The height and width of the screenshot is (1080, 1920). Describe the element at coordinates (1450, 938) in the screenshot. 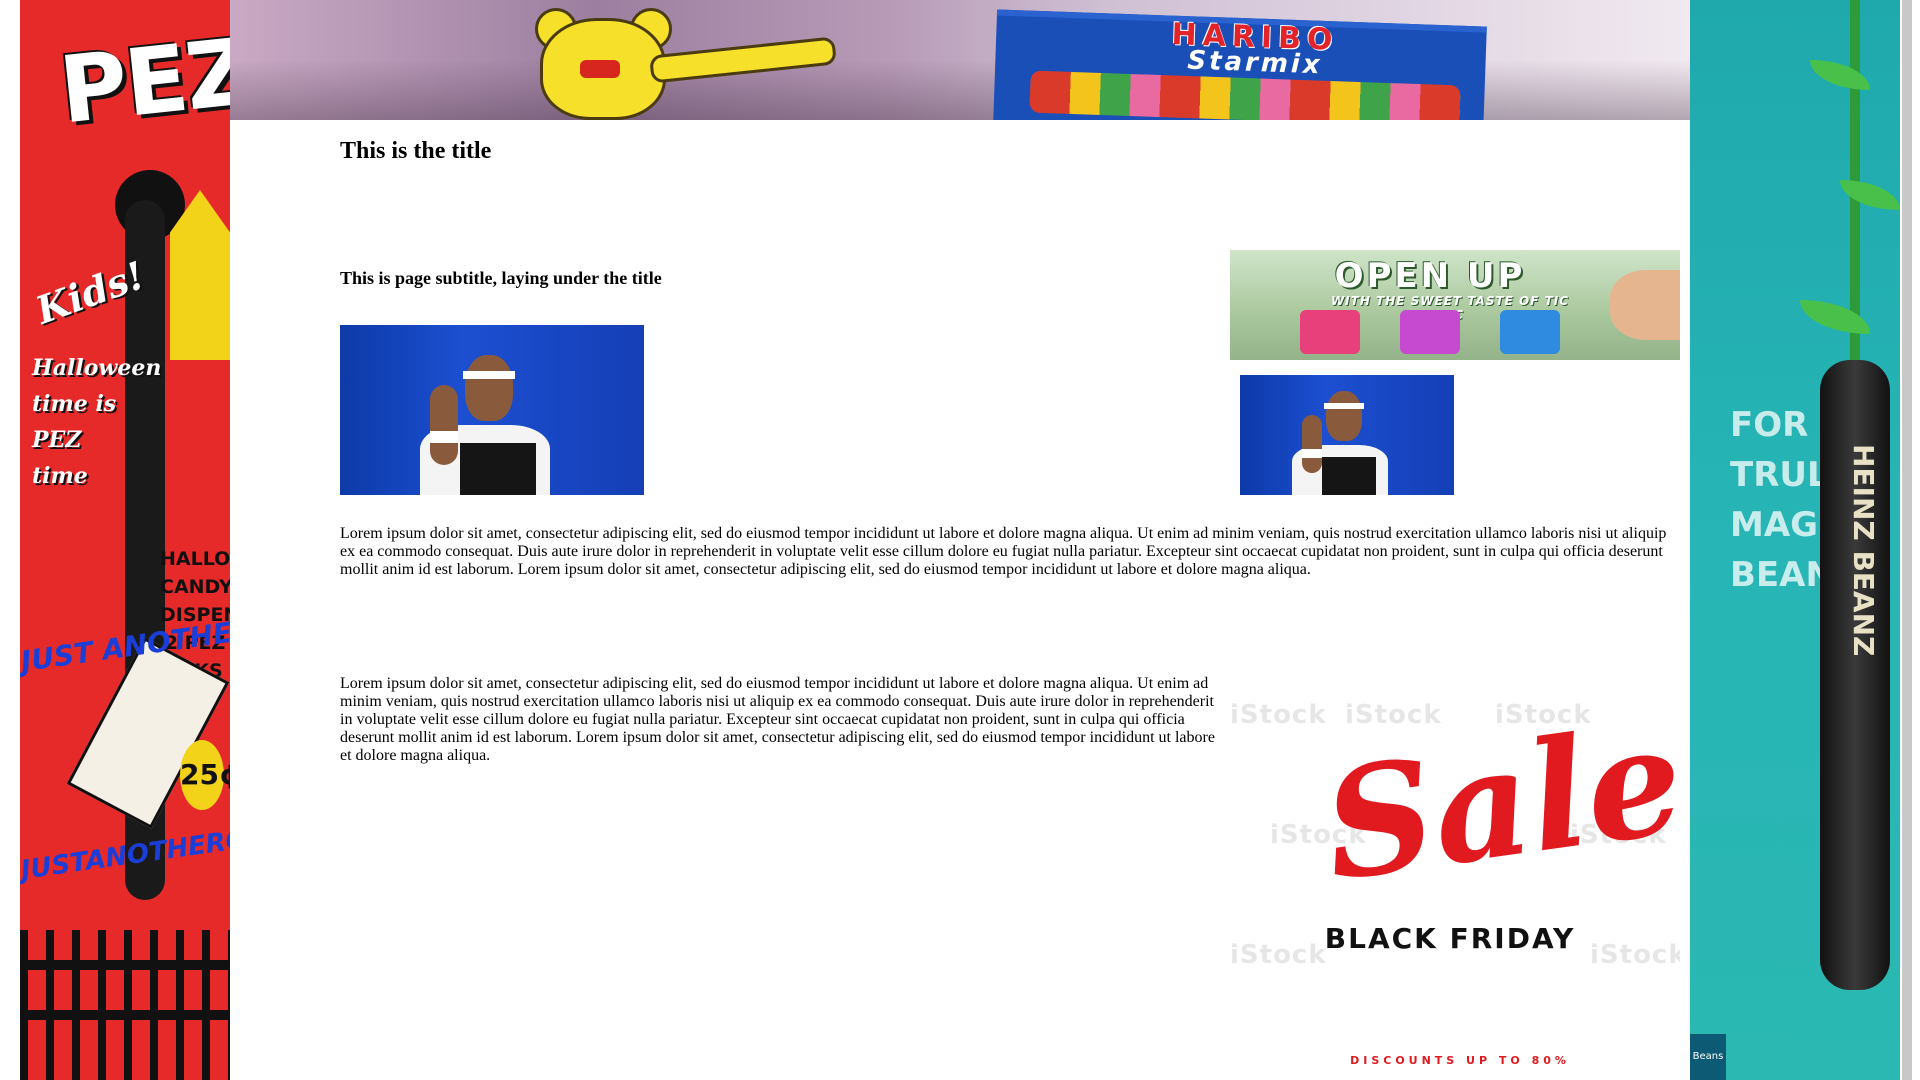

I see `black-friday-label: BLACK FRIDAY` at that location.